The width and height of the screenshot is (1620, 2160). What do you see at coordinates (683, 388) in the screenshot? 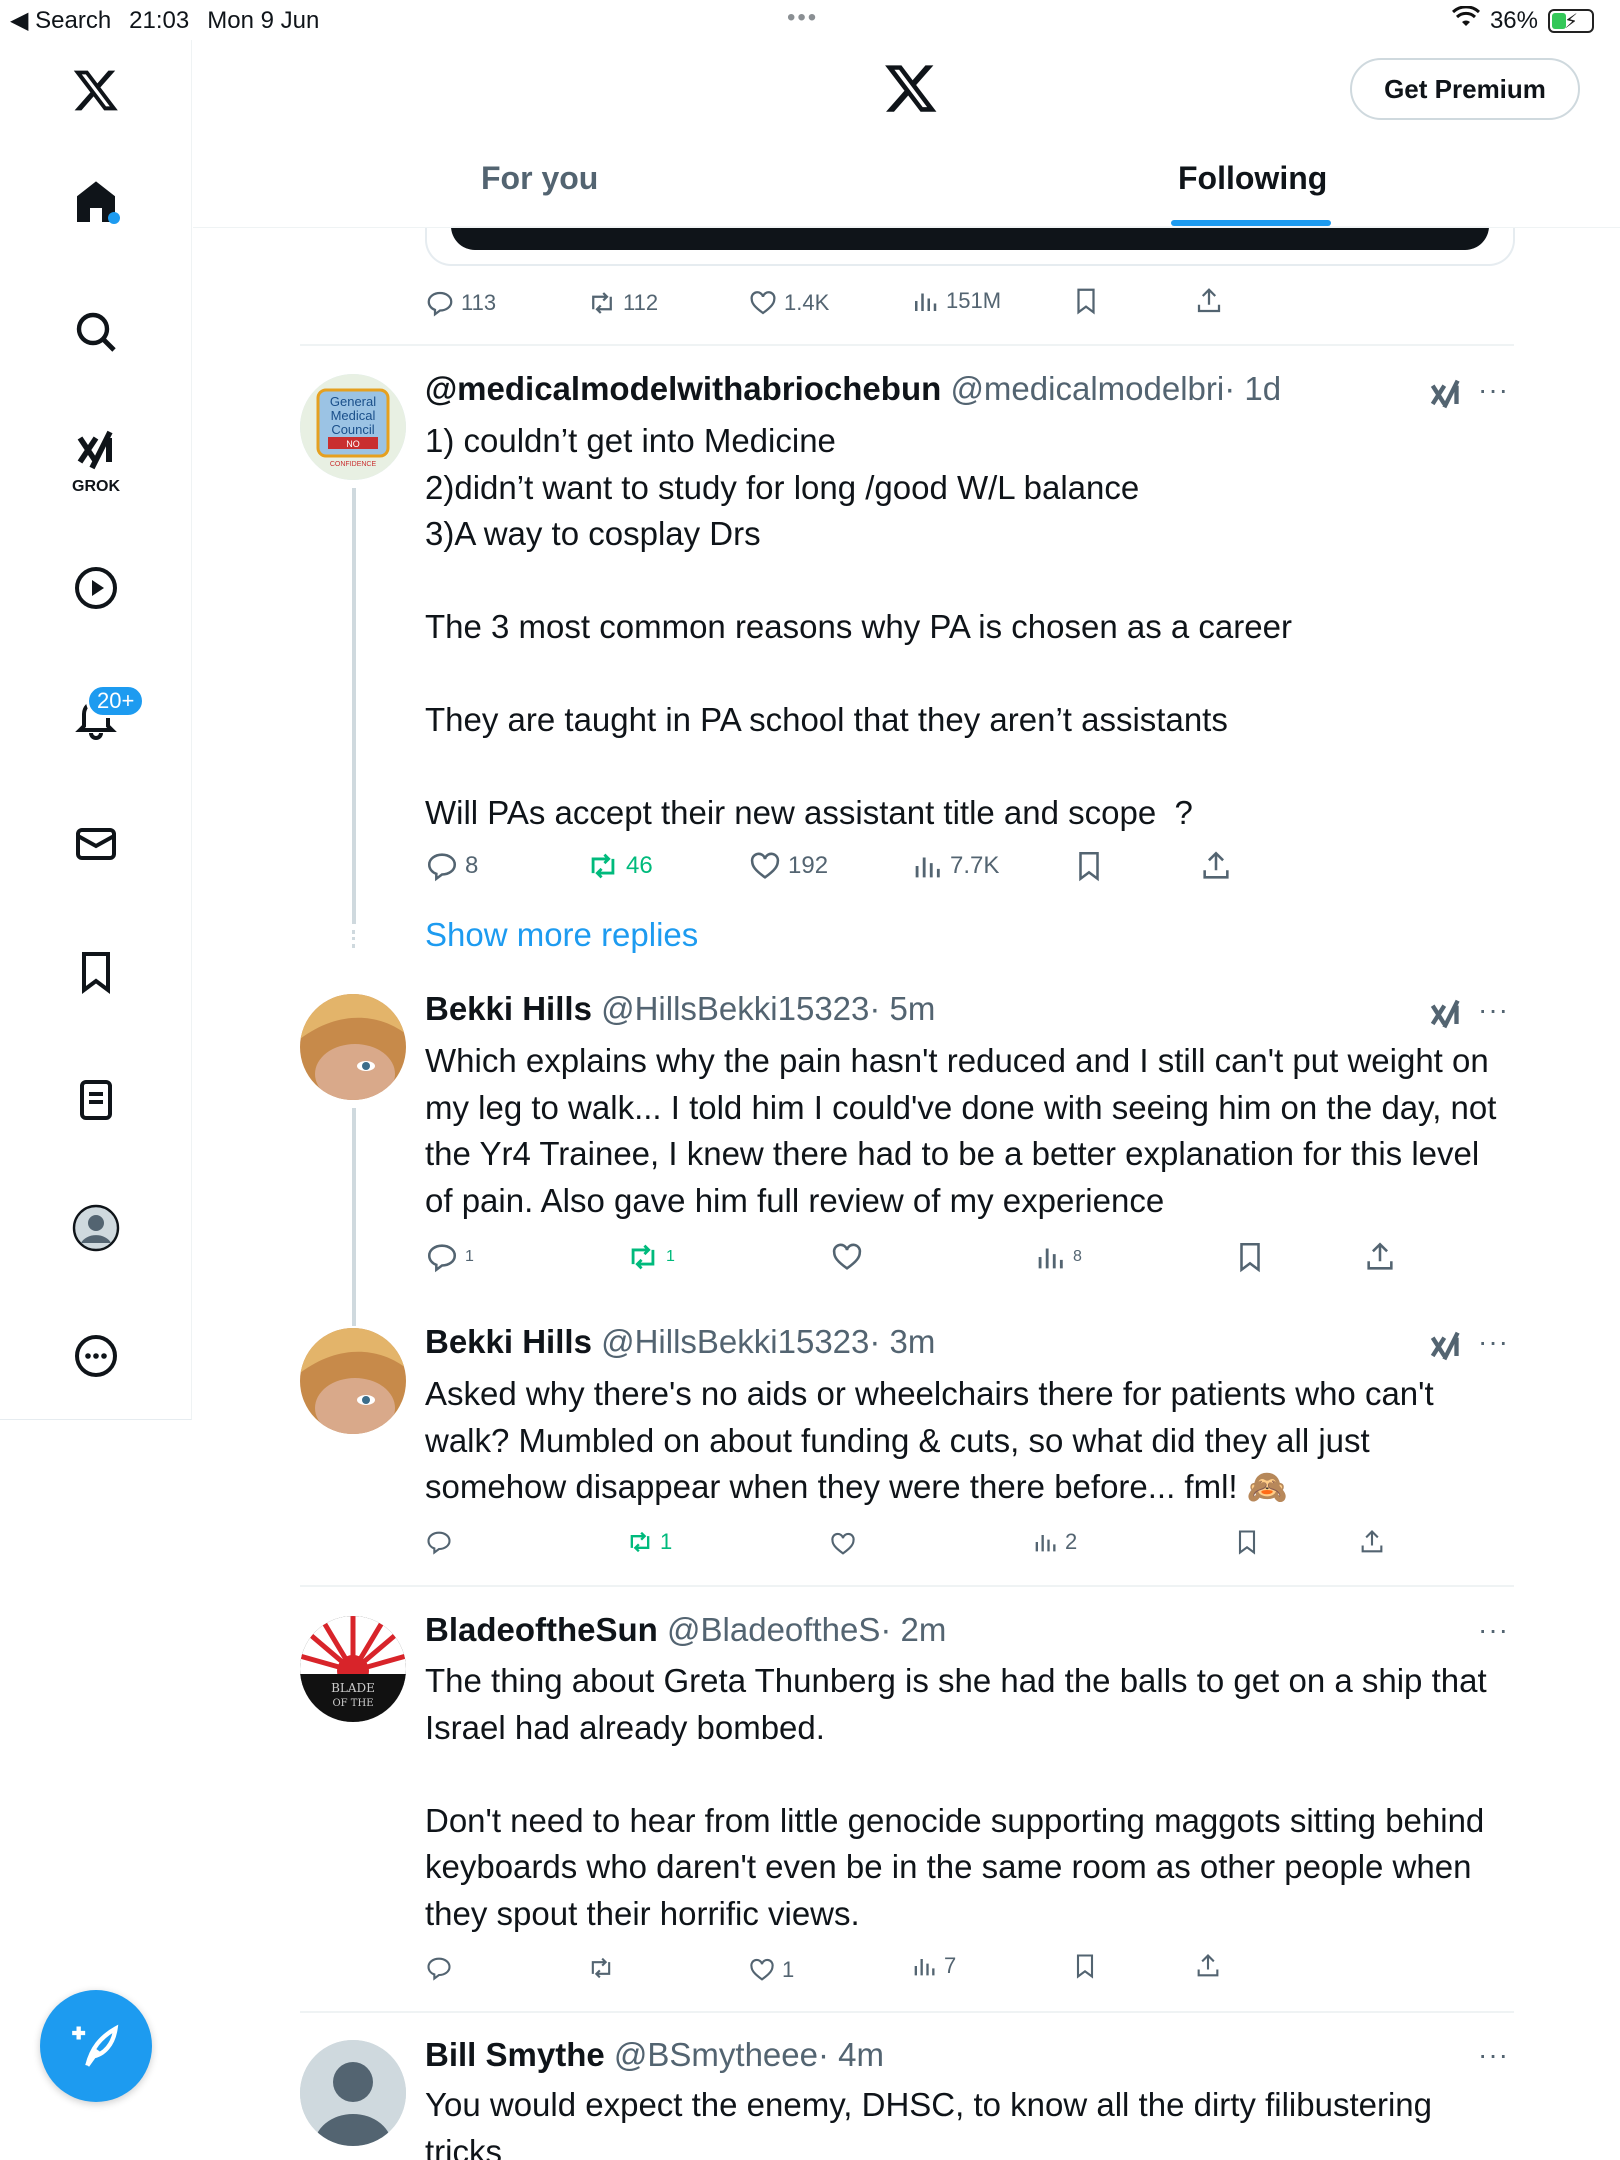
I see `author-name: @medicalmodelwithabriochebun` at bounding box center [683, 388].